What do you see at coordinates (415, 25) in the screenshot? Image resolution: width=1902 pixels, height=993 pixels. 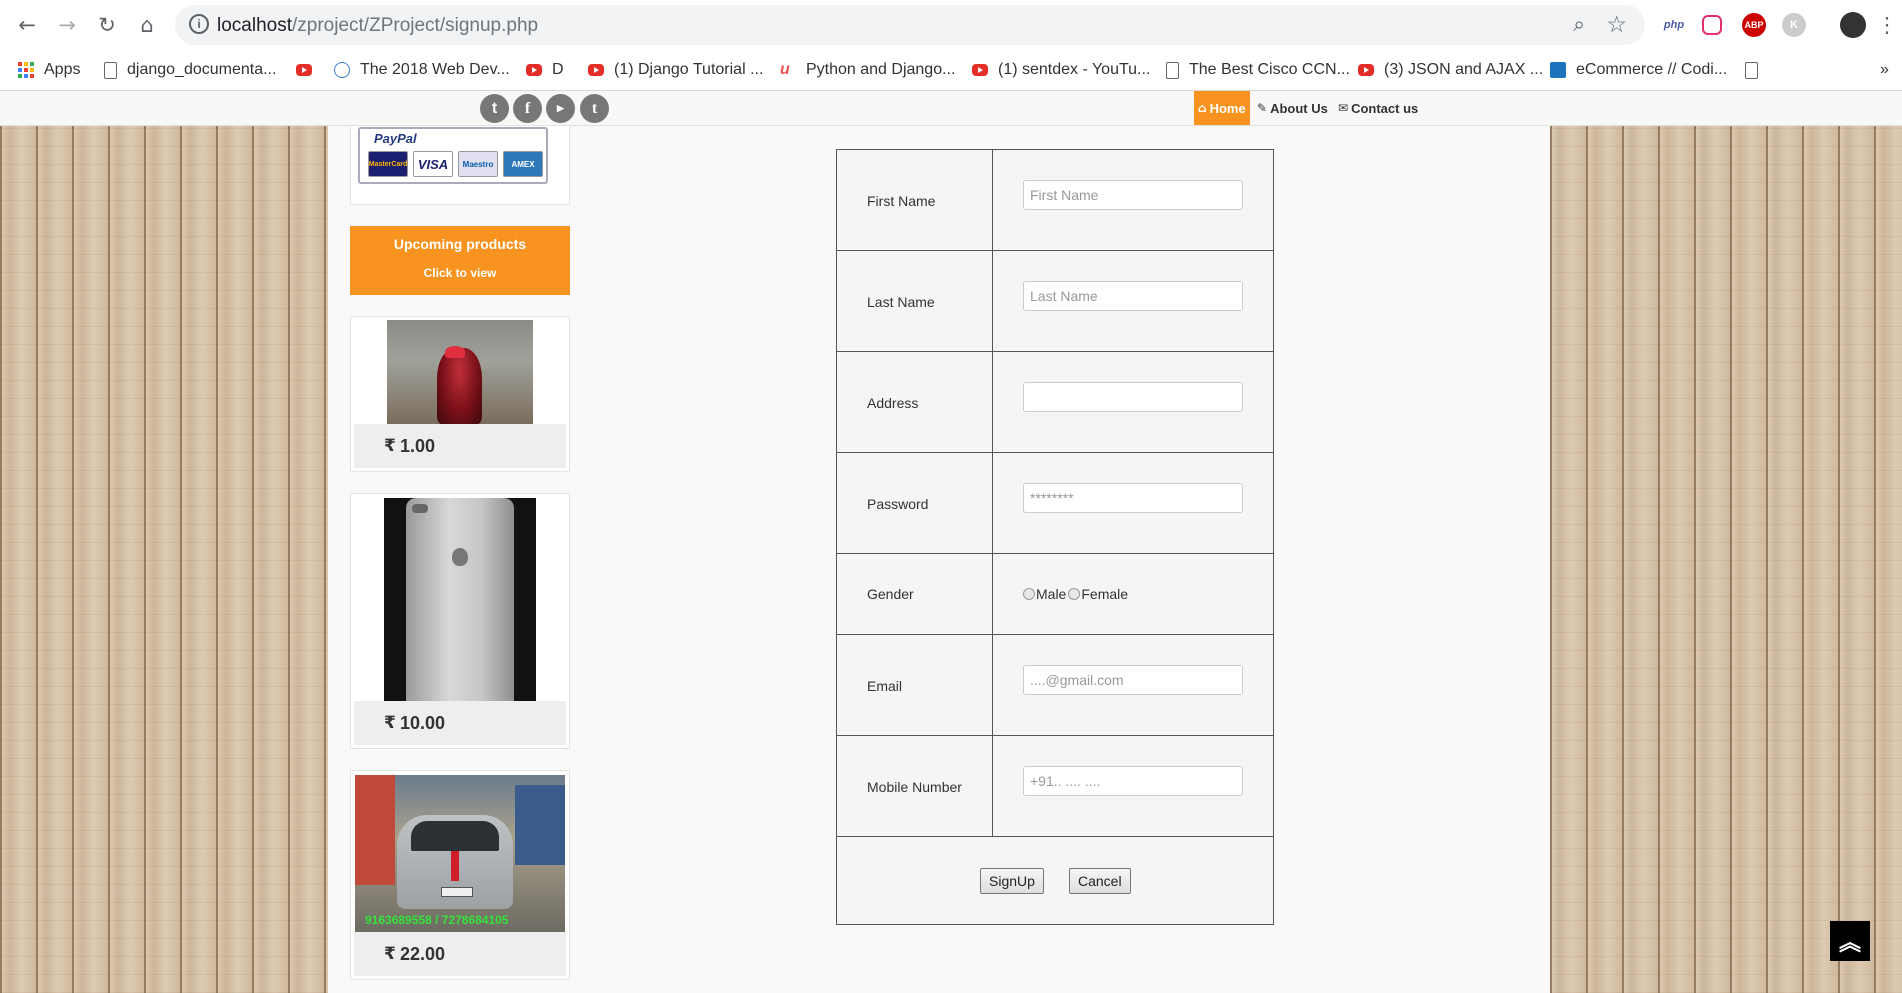 I see `url-path: /zproject/ZProject/signup.php` at bounding box center [415, 25].